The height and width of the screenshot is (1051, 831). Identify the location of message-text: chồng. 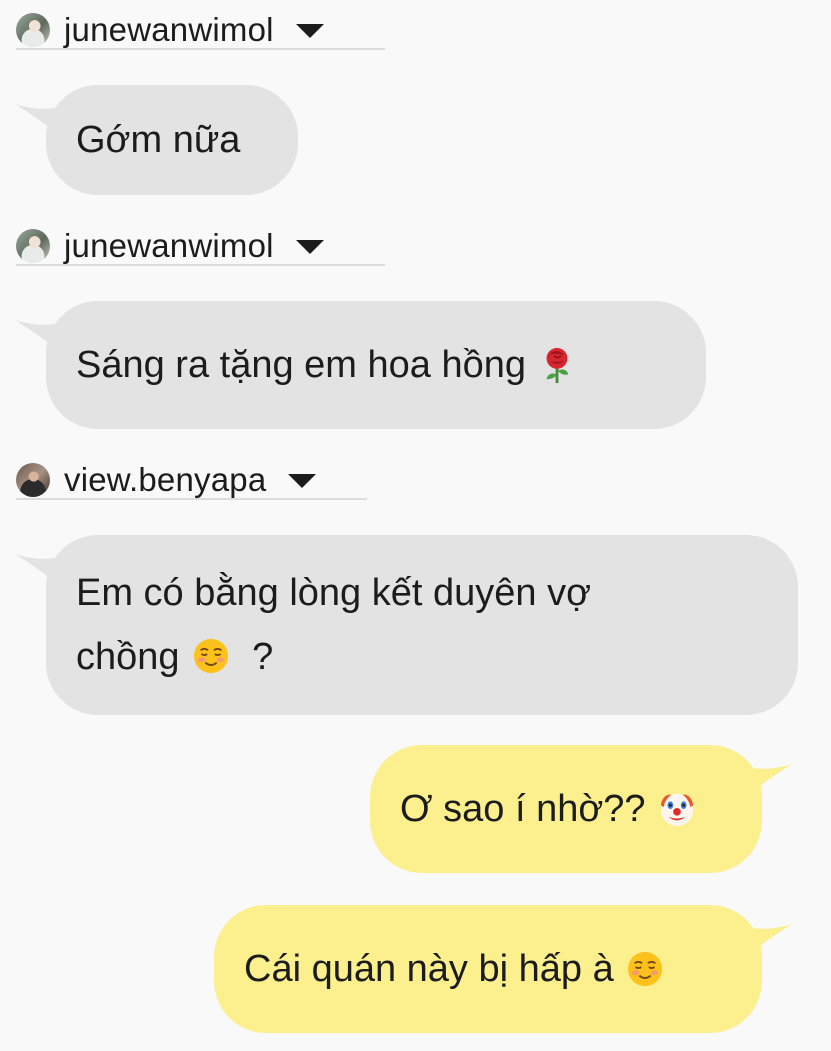
(128, 657).